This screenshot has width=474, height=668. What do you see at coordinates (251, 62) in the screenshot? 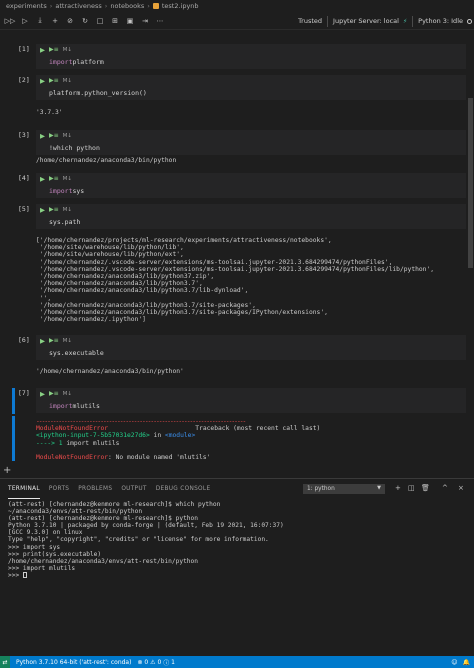
I see `code-editor: import platform` at bounding box center [251, 62].